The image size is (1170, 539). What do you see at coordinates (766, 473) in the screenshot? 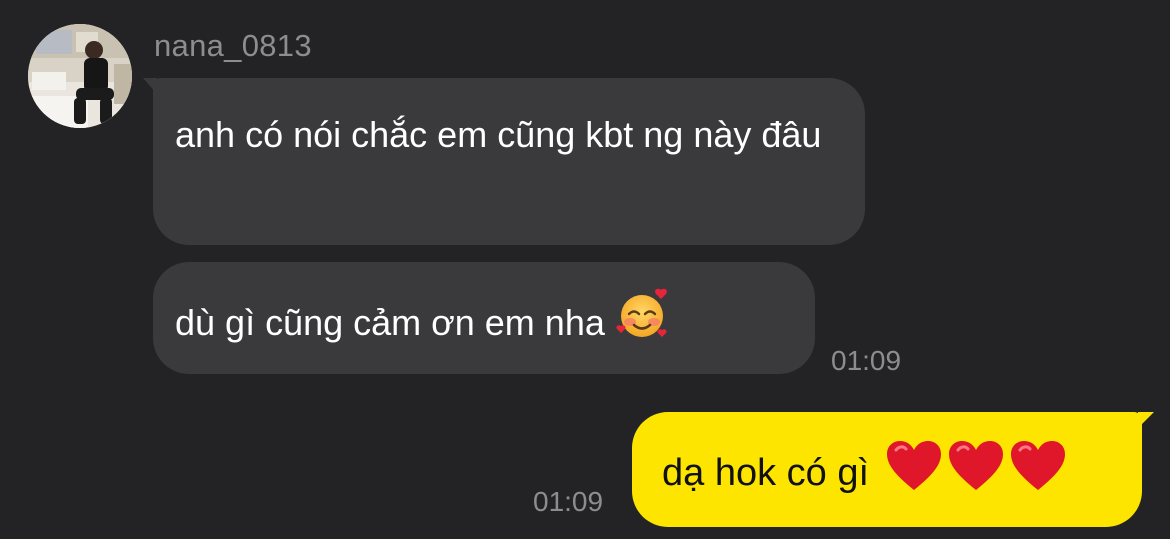
I see `message-text: dạ hok có gì` at bounding box center [766, 473].